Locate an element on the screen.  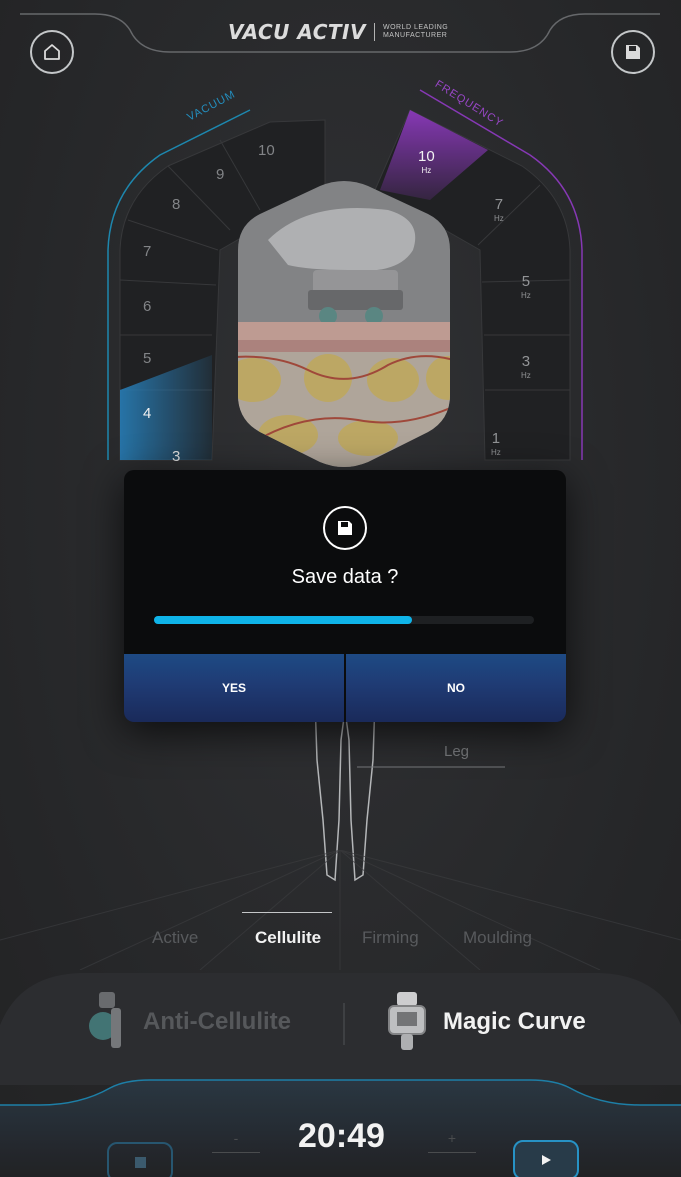
dialog-title: Save data ? is located at coordinates (345, 577).